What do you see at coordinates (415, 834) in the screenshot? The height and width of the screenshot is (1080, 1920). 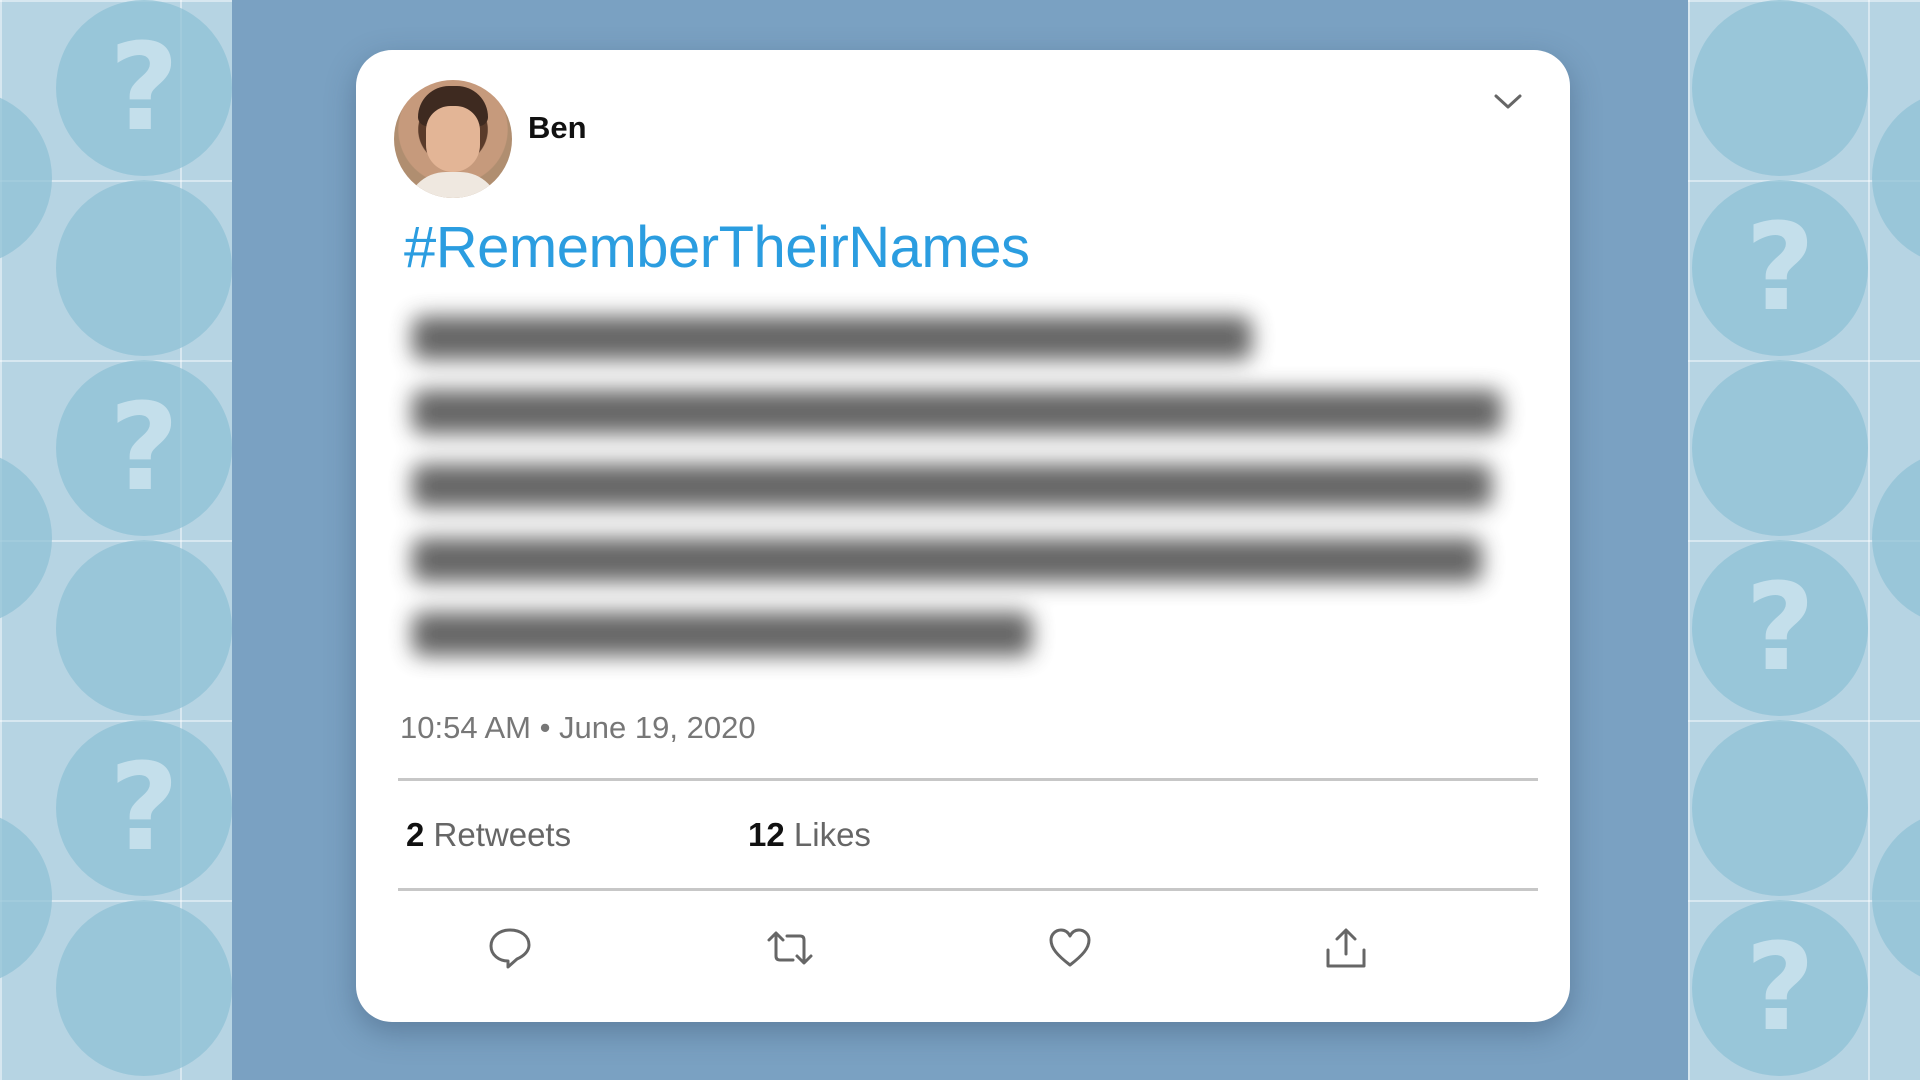 I see `retweet-count-value: 2` at bounding box center [415, 834].